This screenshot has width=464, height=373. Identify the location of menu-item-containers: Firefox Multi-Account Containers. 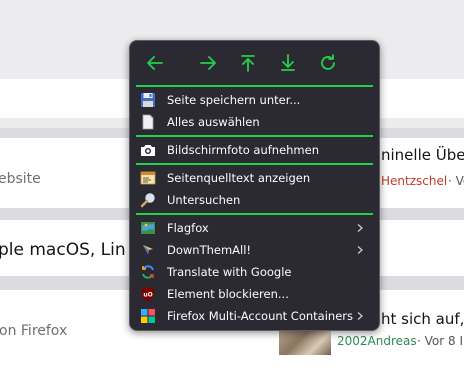
(254, 316).